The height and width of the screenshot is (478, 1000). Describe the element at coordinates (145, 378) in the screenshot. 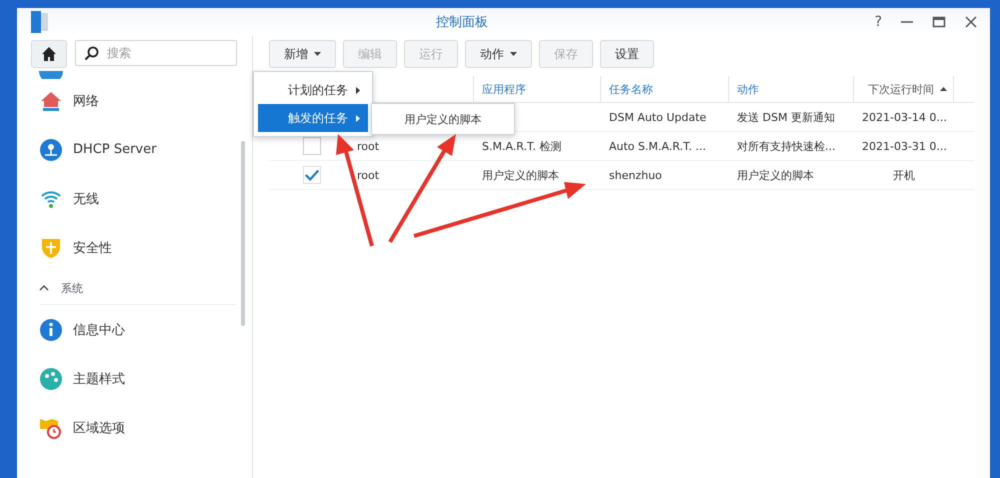

I see `sidebar-item: 主题样式` at that location.